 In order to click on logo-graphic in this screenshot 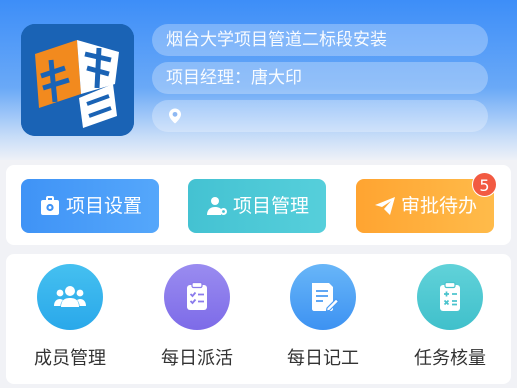, I will do `click(77, 80)`.